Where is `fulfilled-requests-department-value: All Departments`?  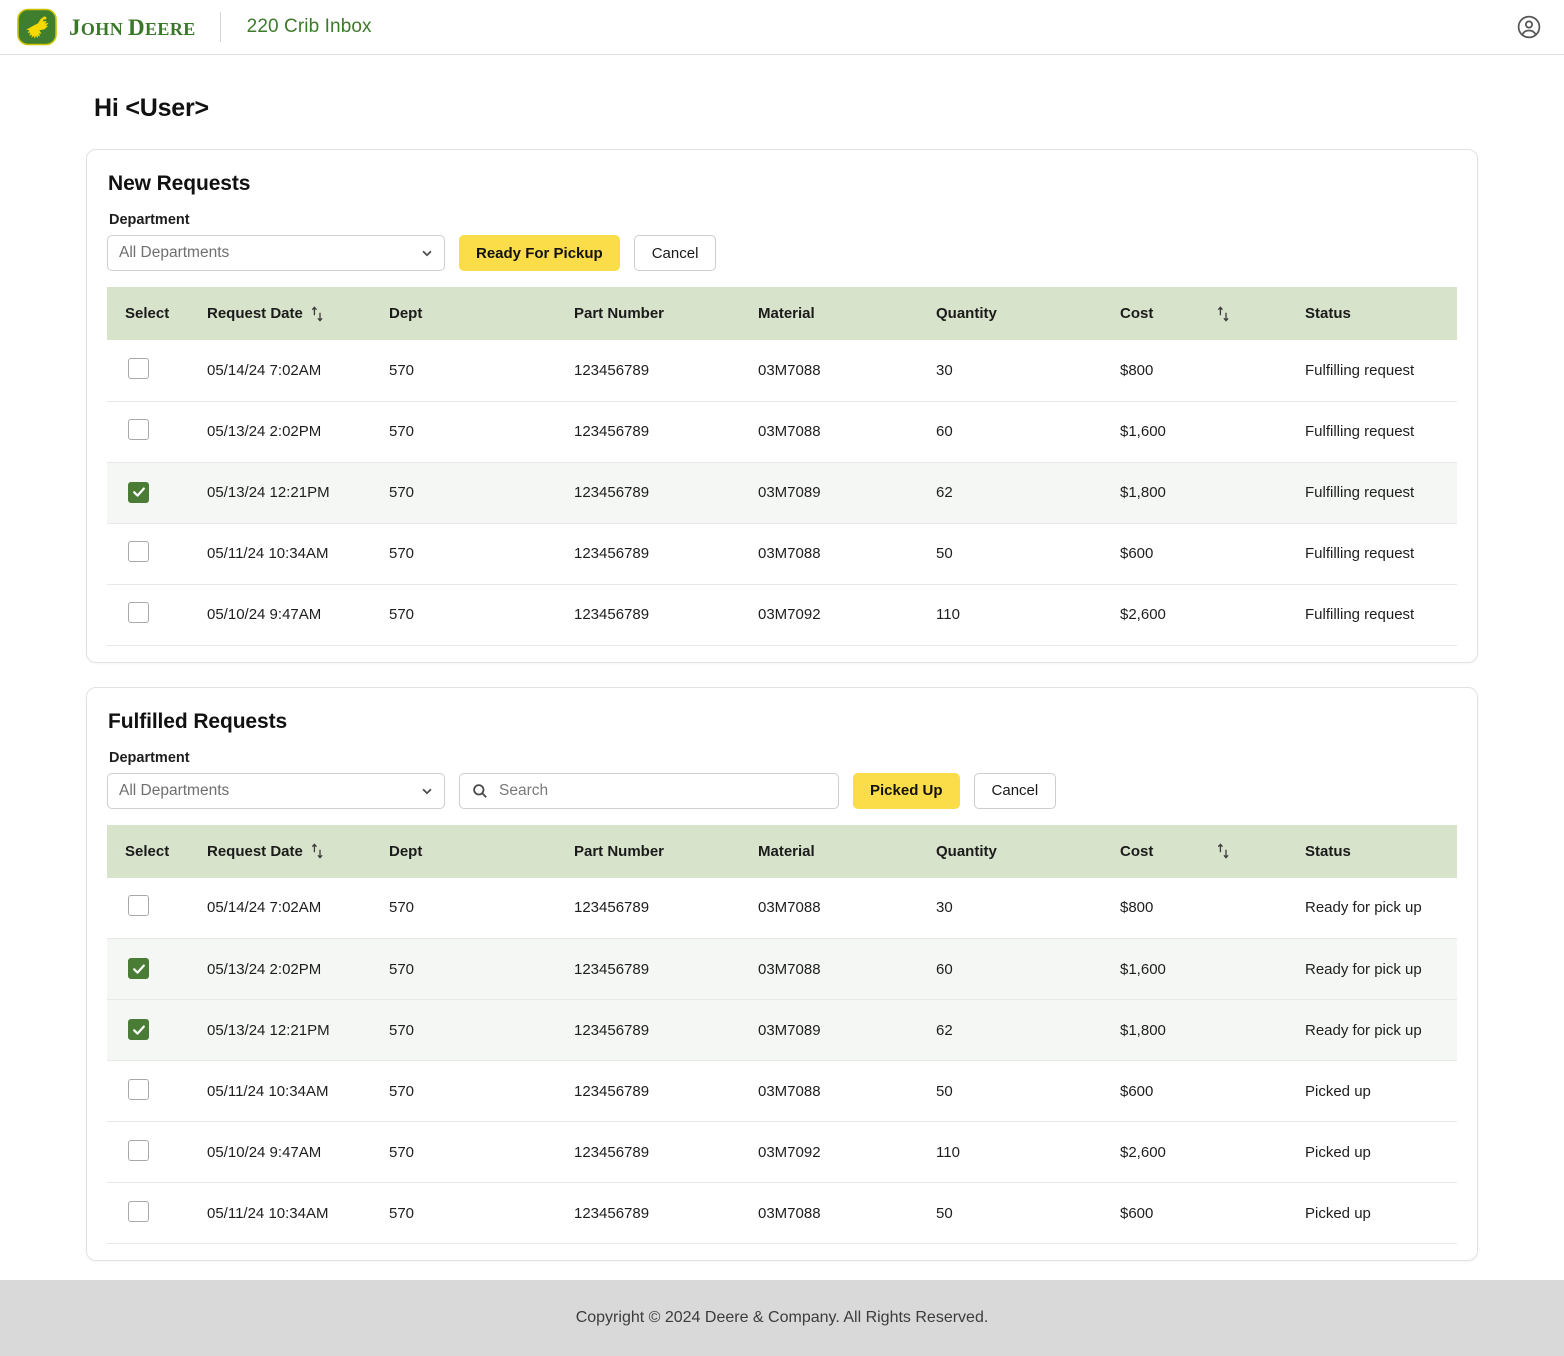 fulfilled-requests-department-value: All Departments is located at coordinates (276, 790).